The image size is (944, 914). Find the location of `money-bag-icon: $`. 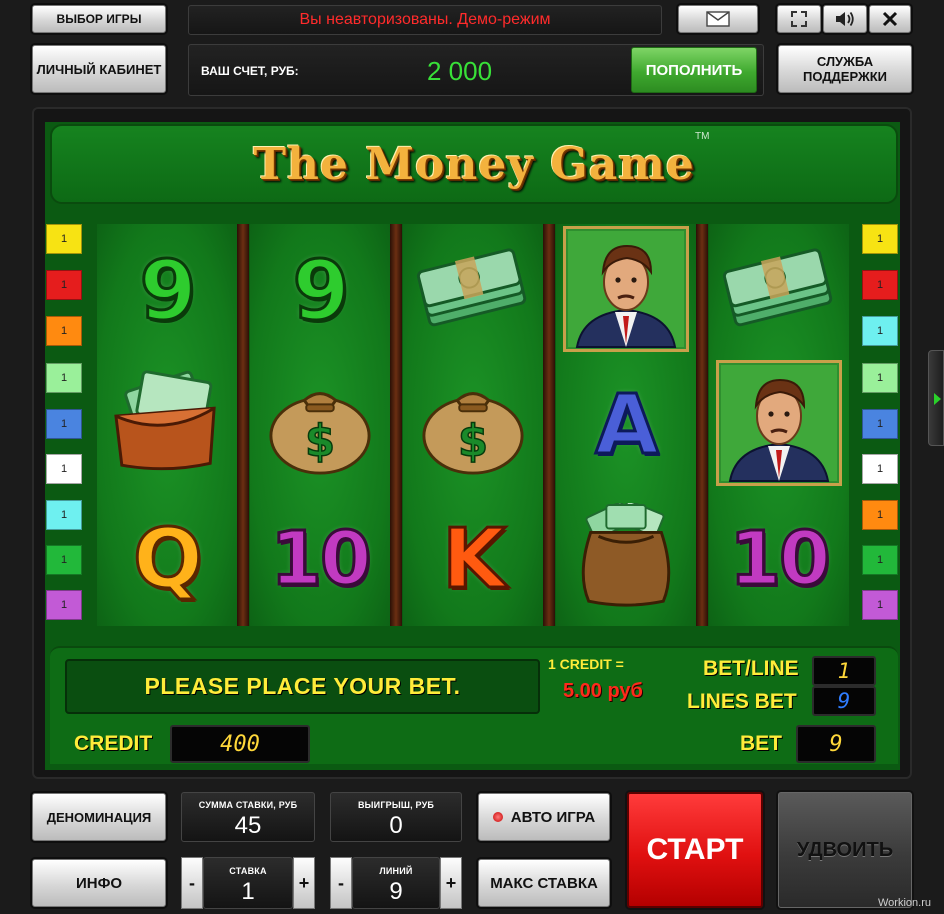

money-bag-icon: $ is located at coordinates (320, 425).